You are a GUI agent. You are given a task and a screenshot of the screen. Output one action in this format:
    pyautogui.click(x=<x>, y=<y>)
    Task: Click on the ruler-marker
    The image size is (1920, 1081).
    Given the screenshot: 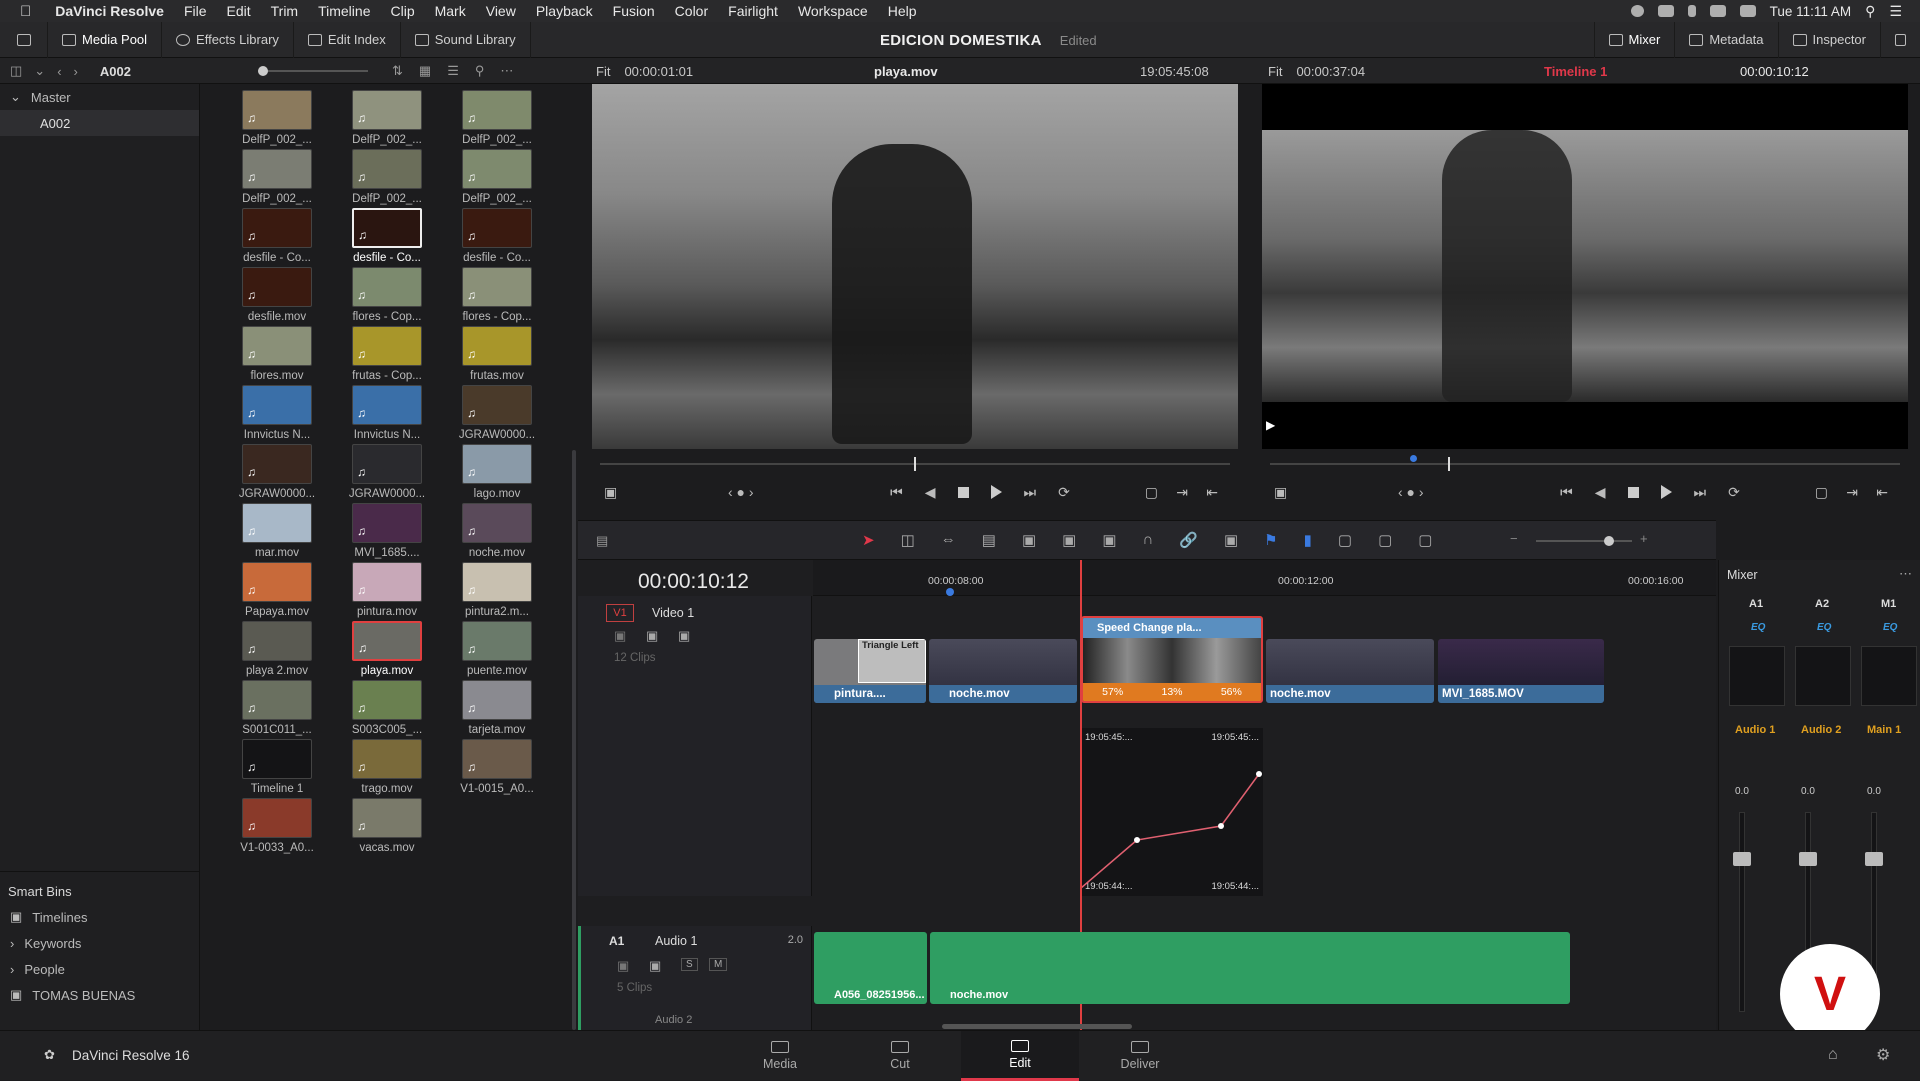 What is the action you would take?
    pyautogui.click(x=950, y=592)
    